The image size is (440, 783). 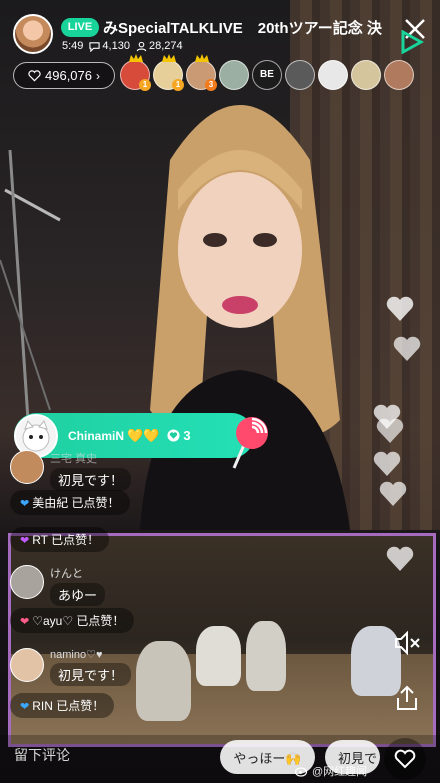 What do you see at coordinates (250, 443) in the screenshot?
I see `lollipop-gift-icon` at bounding box center [250, 443].